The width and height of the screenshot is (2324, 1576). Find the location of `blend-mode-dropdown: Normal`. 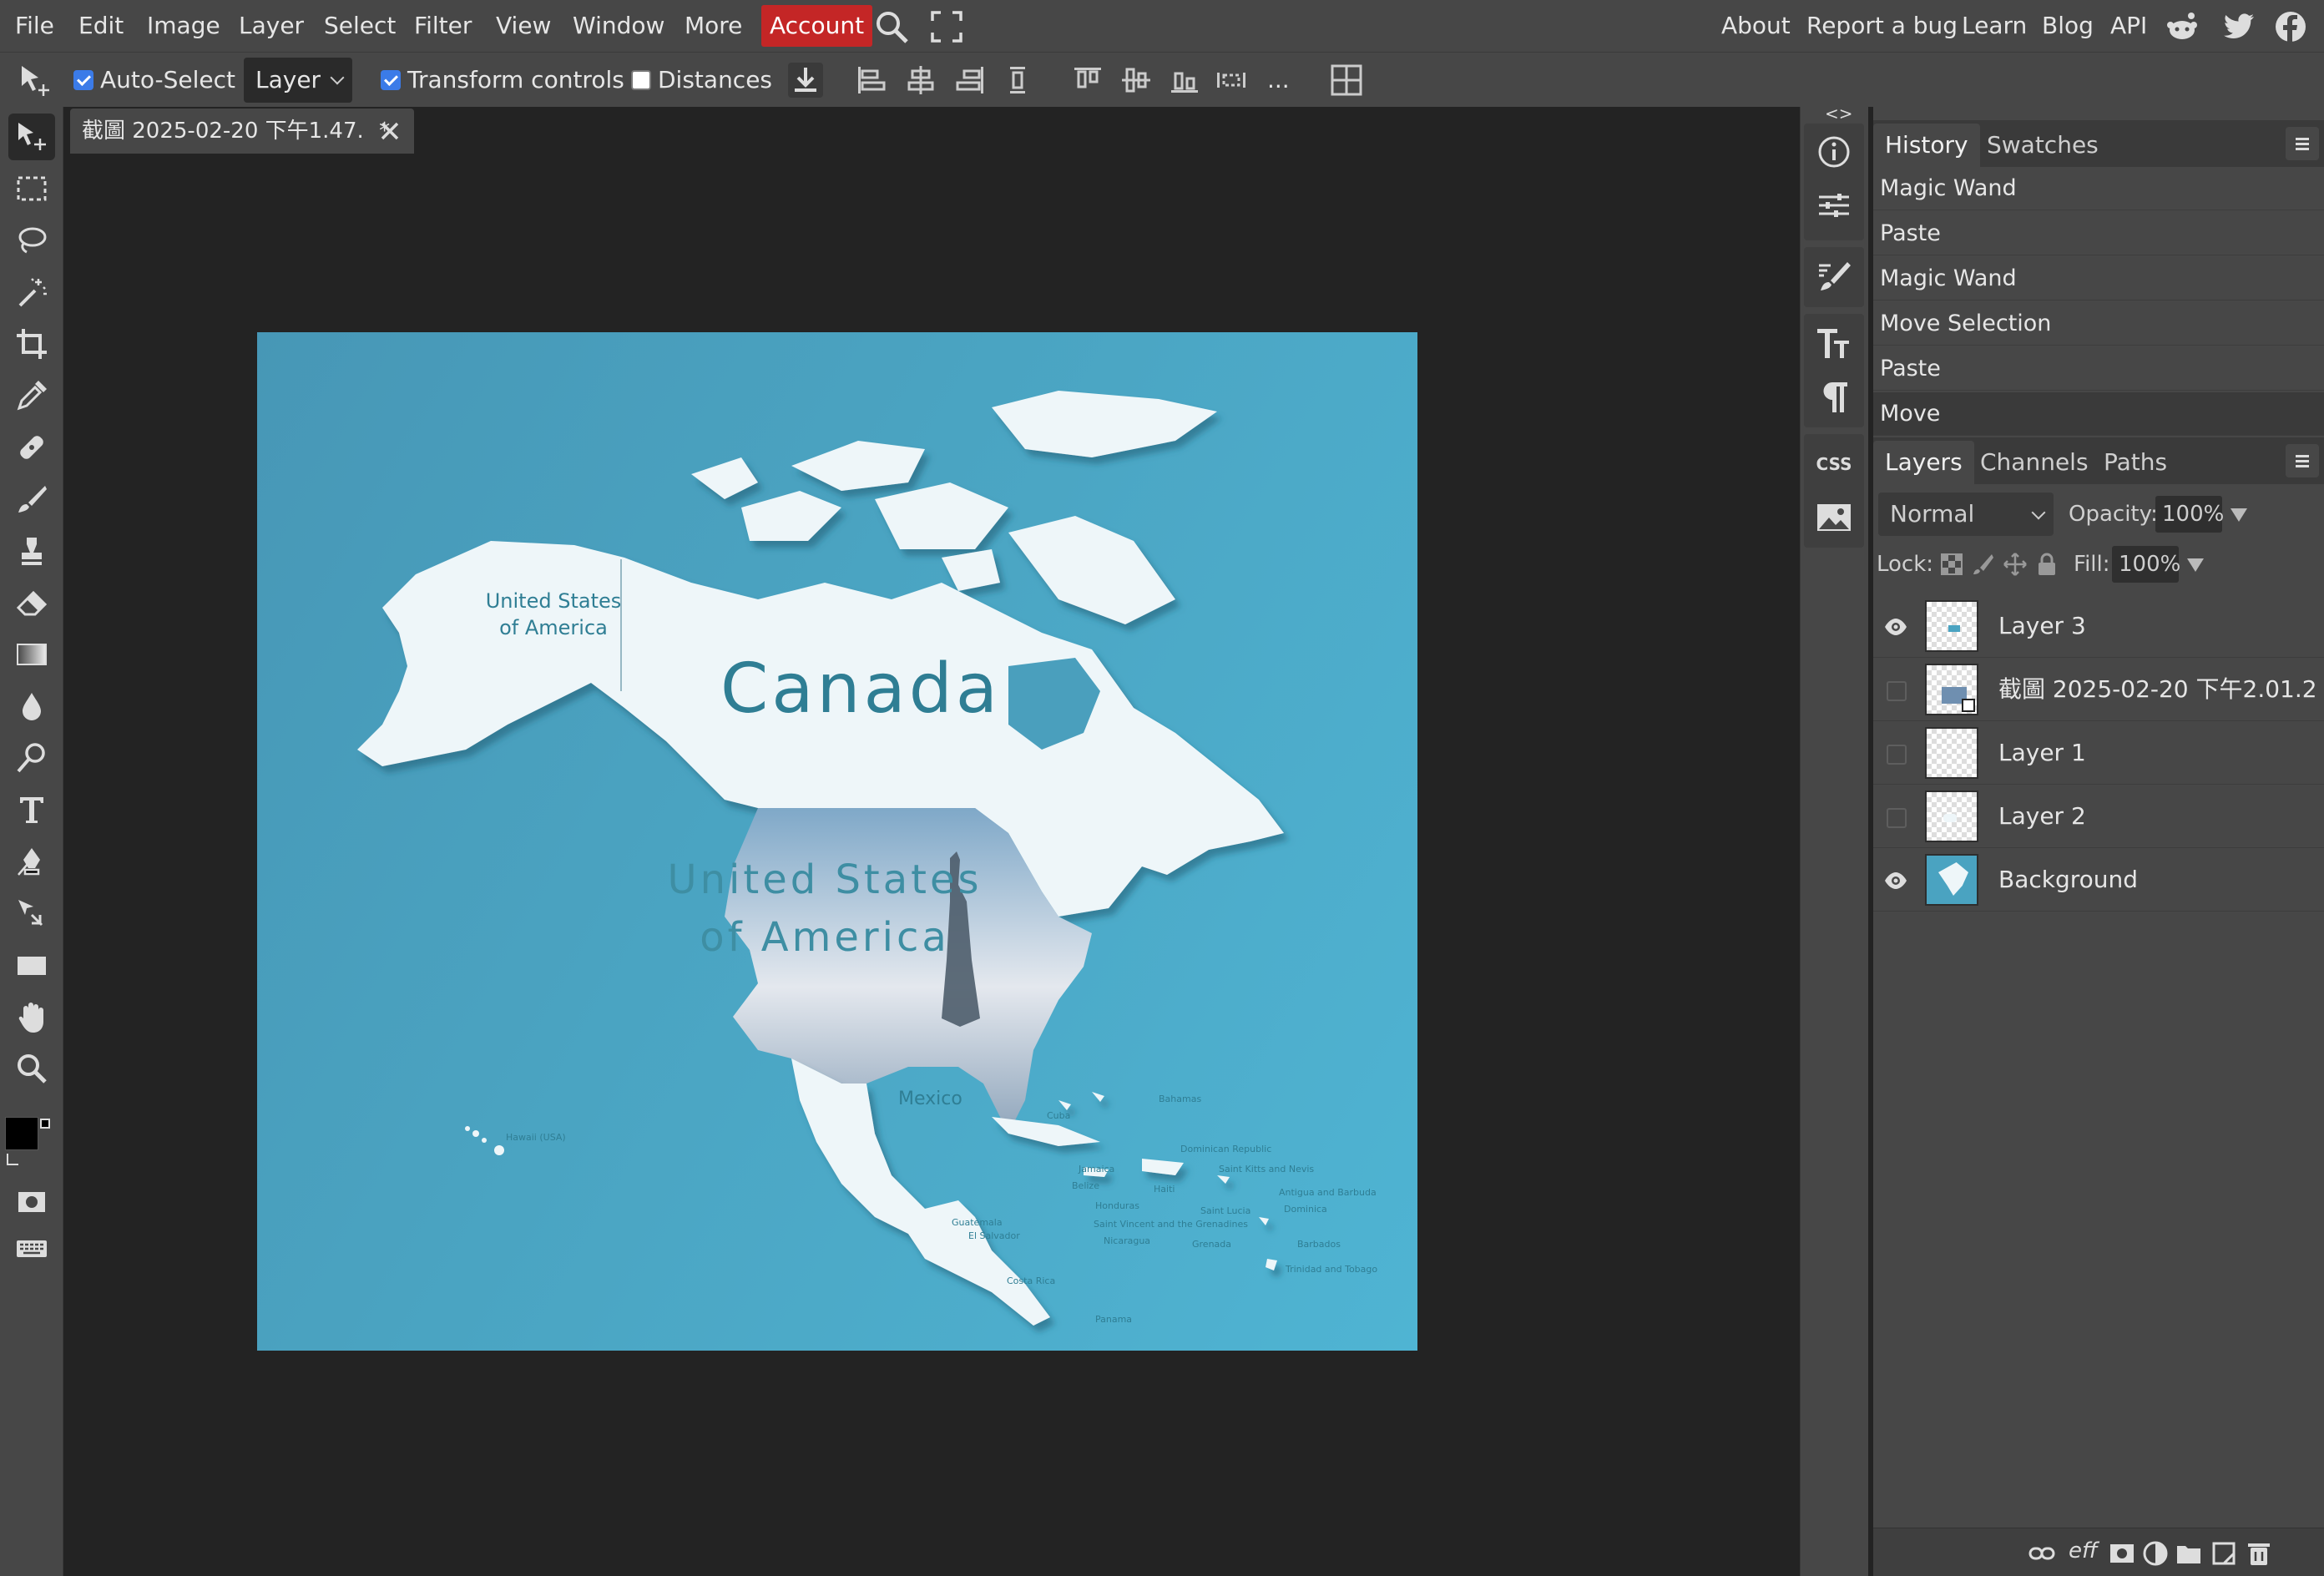

blend-mode-dropdown: Normal is located at coordinates (1966, 514).